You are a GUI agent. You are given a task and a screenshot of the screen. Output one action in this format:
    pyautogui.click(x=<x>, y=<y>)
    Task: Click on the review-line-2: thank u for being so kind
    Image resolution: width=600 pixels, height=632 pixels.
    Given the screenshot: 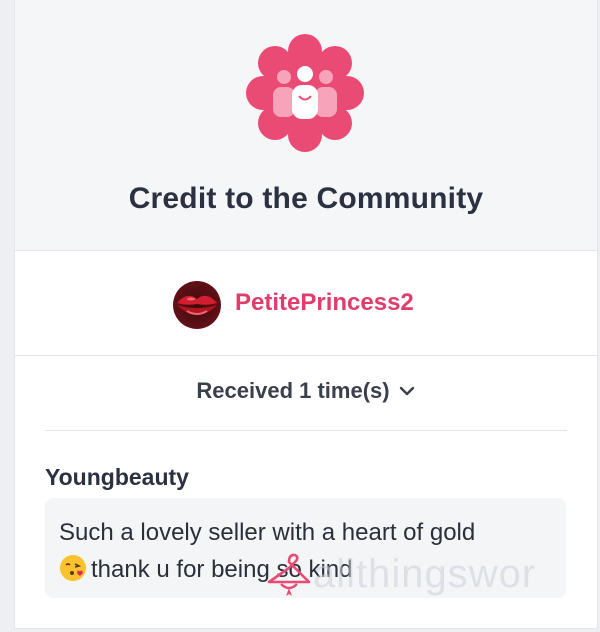 What is the action you would take?
    pyautogui.click(x=222, y=569)
    